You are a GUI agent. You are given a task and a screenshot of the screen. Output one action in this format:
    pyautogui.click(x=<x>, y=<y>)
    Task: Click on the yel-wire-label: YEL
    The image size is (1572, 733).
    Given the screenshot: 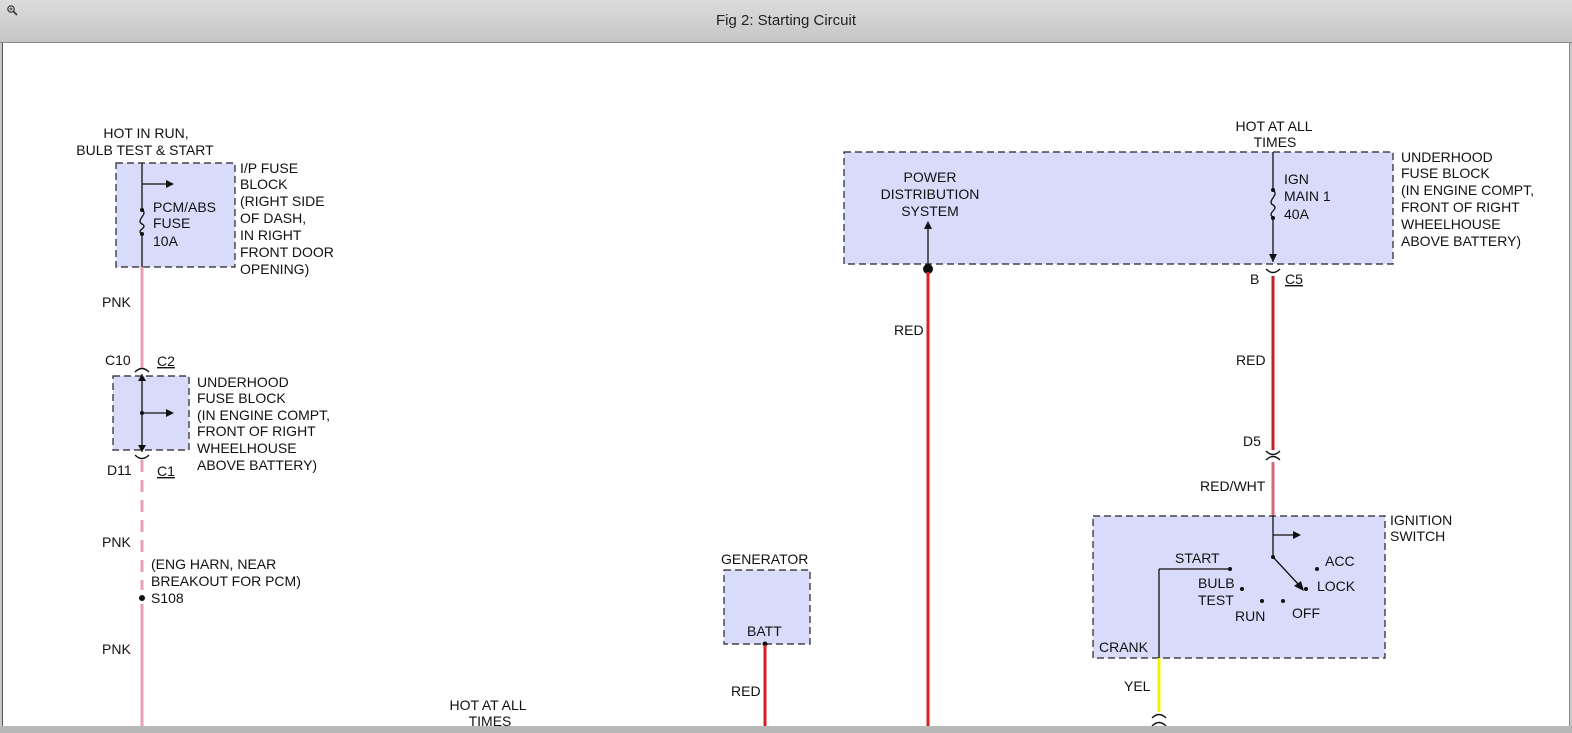 What is the action you would take?
    pyautogui.click(x=1137, y=686)
    